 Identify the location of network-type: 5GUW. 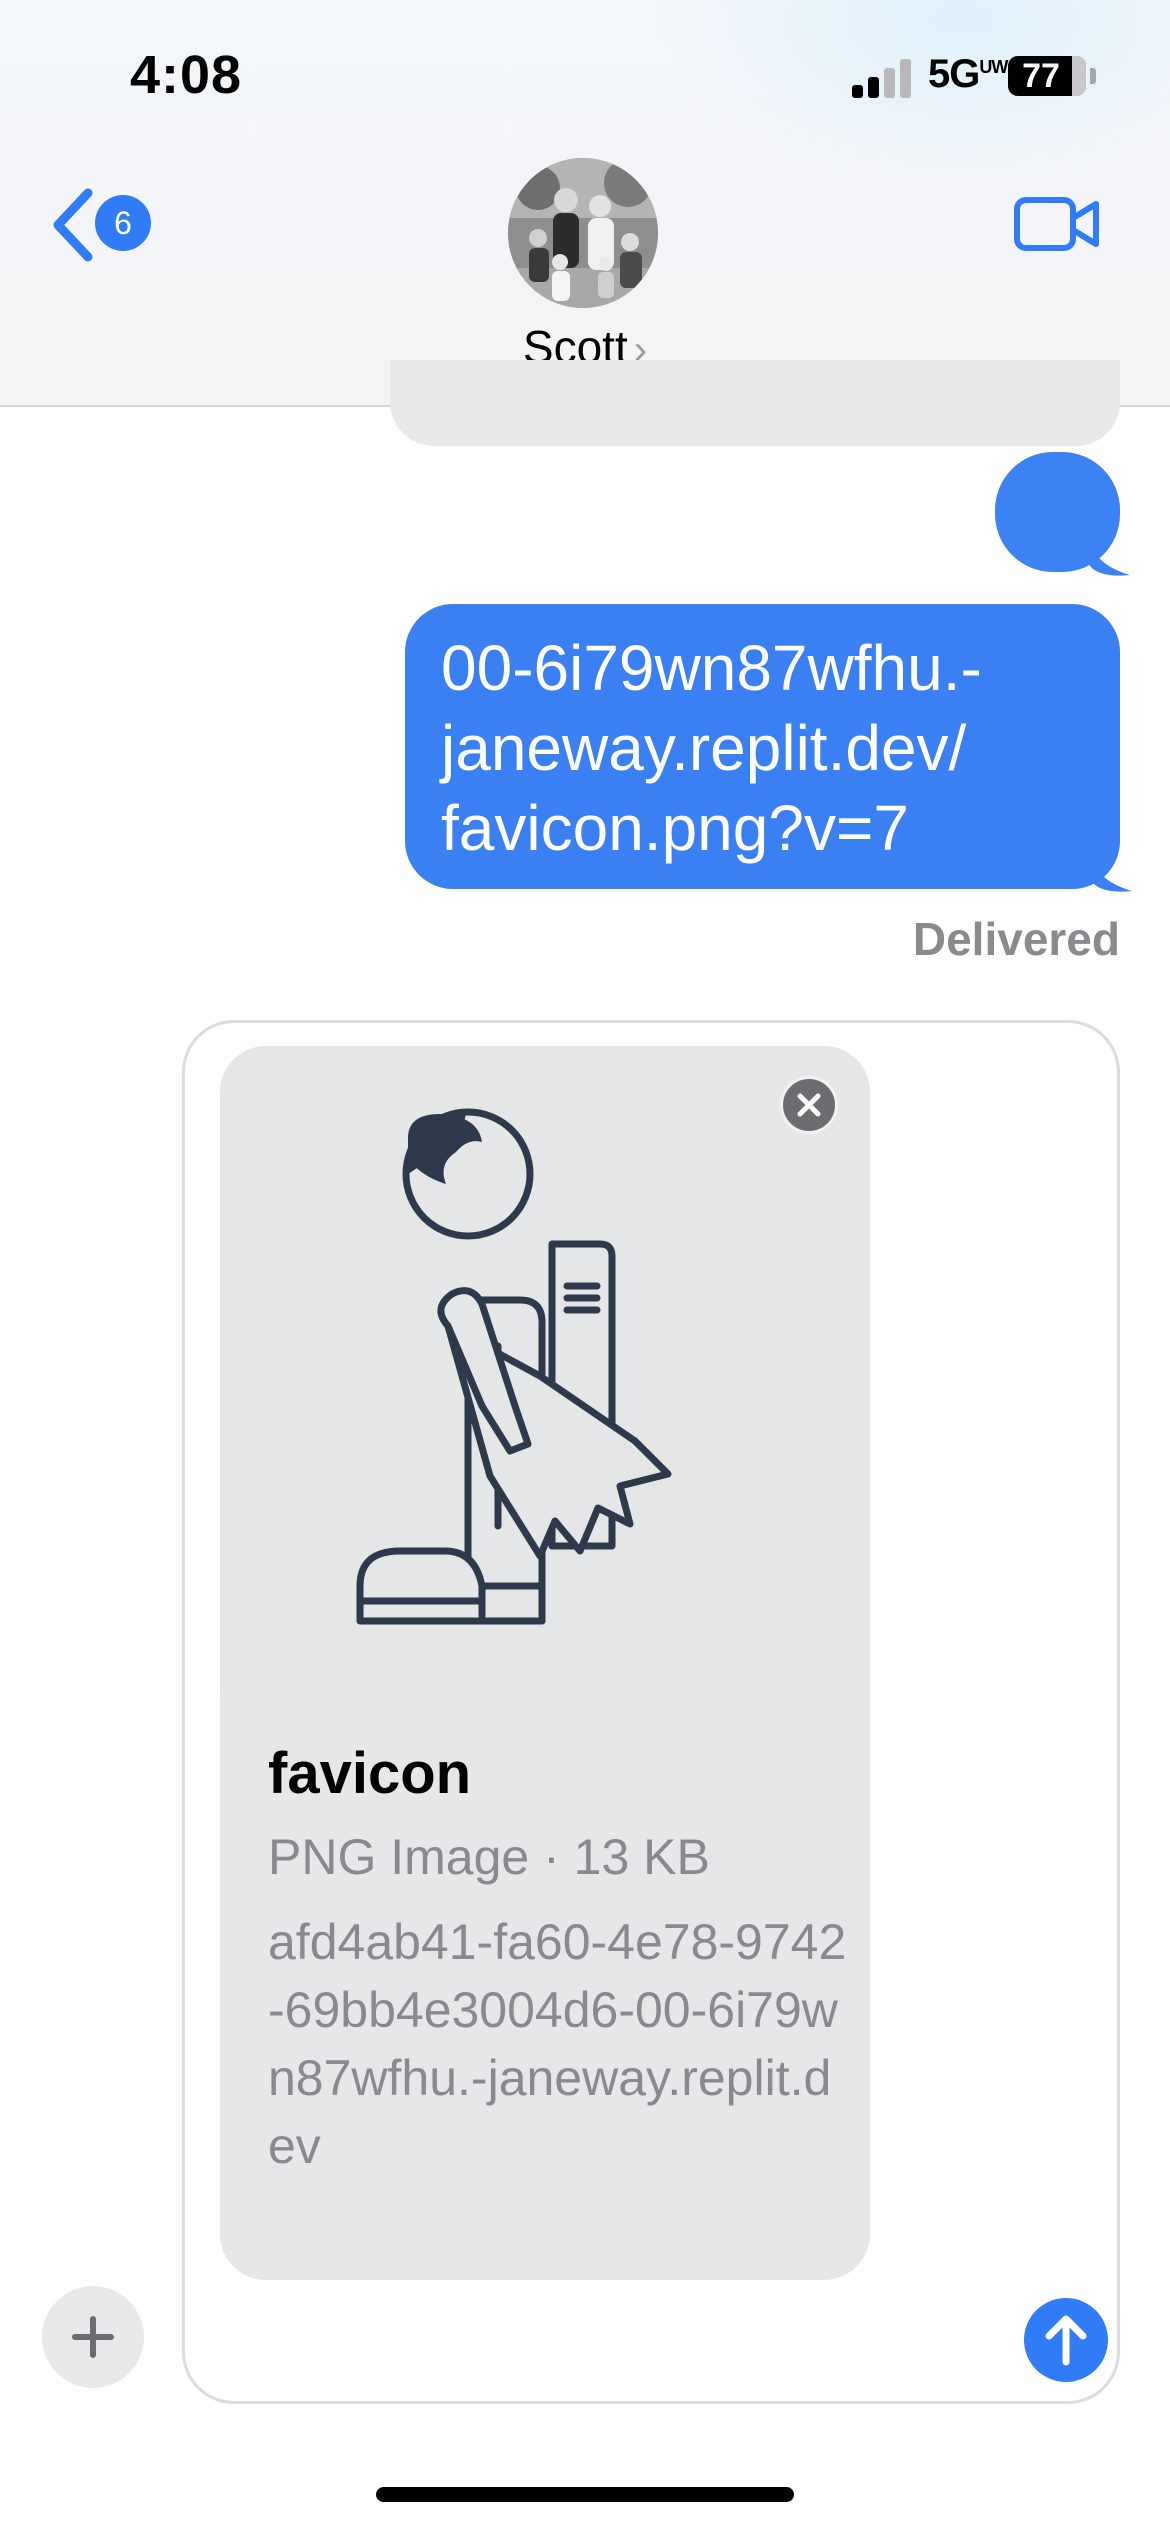
(968, 74).